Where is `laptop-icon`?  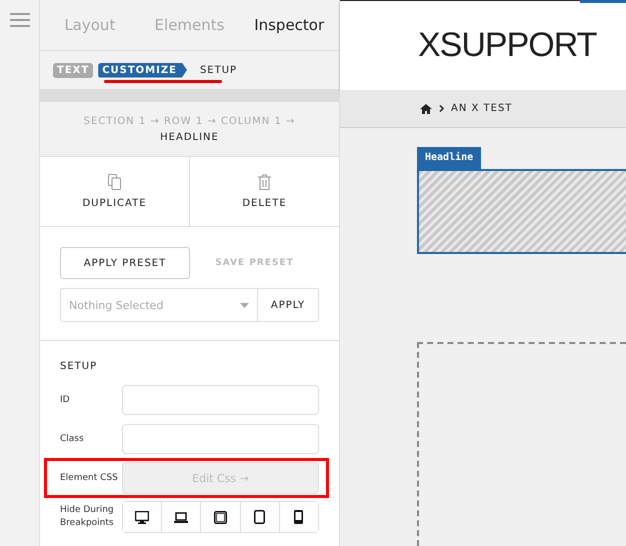
laptop-icon is located at coordinates (181, 517).